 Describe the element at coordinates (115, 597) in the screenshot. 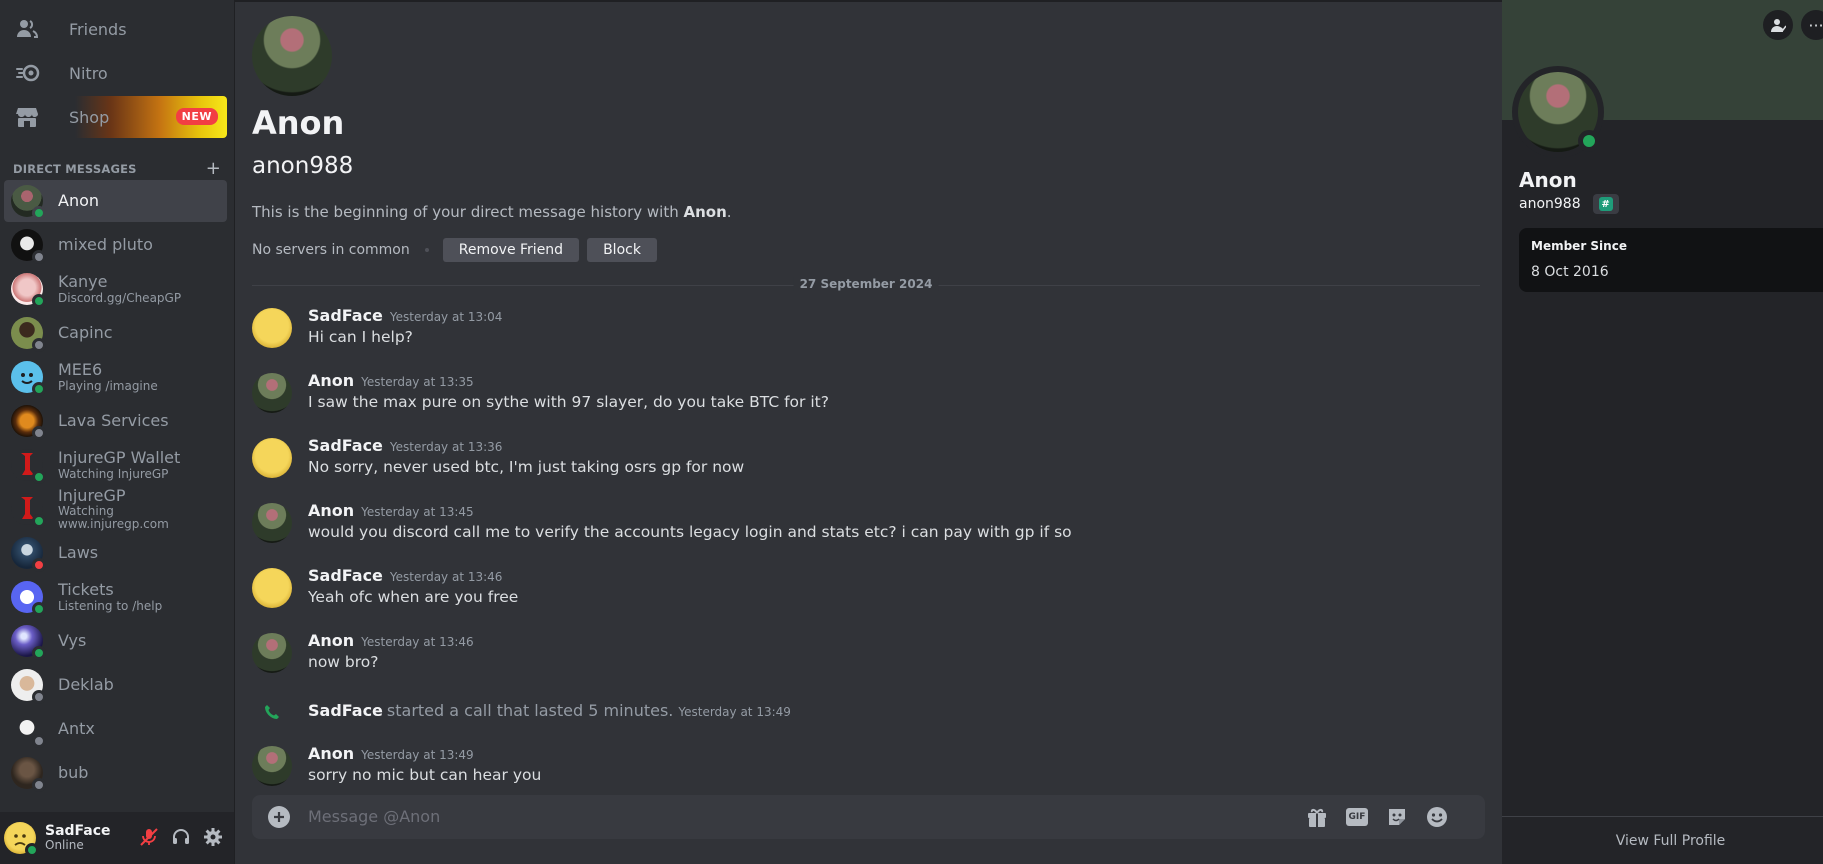

I see `dm-item-tickets: Tickets Listening to /help` at that location.